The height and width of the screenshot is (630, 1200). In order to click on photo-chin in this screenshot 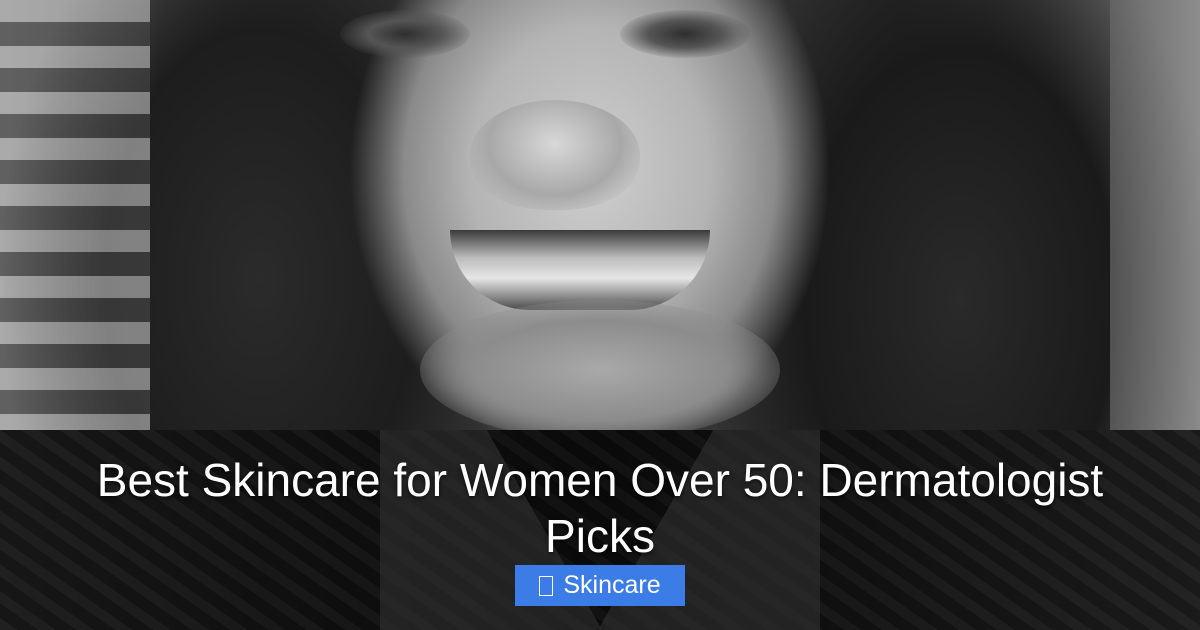, I will do `click(600, 370)`.